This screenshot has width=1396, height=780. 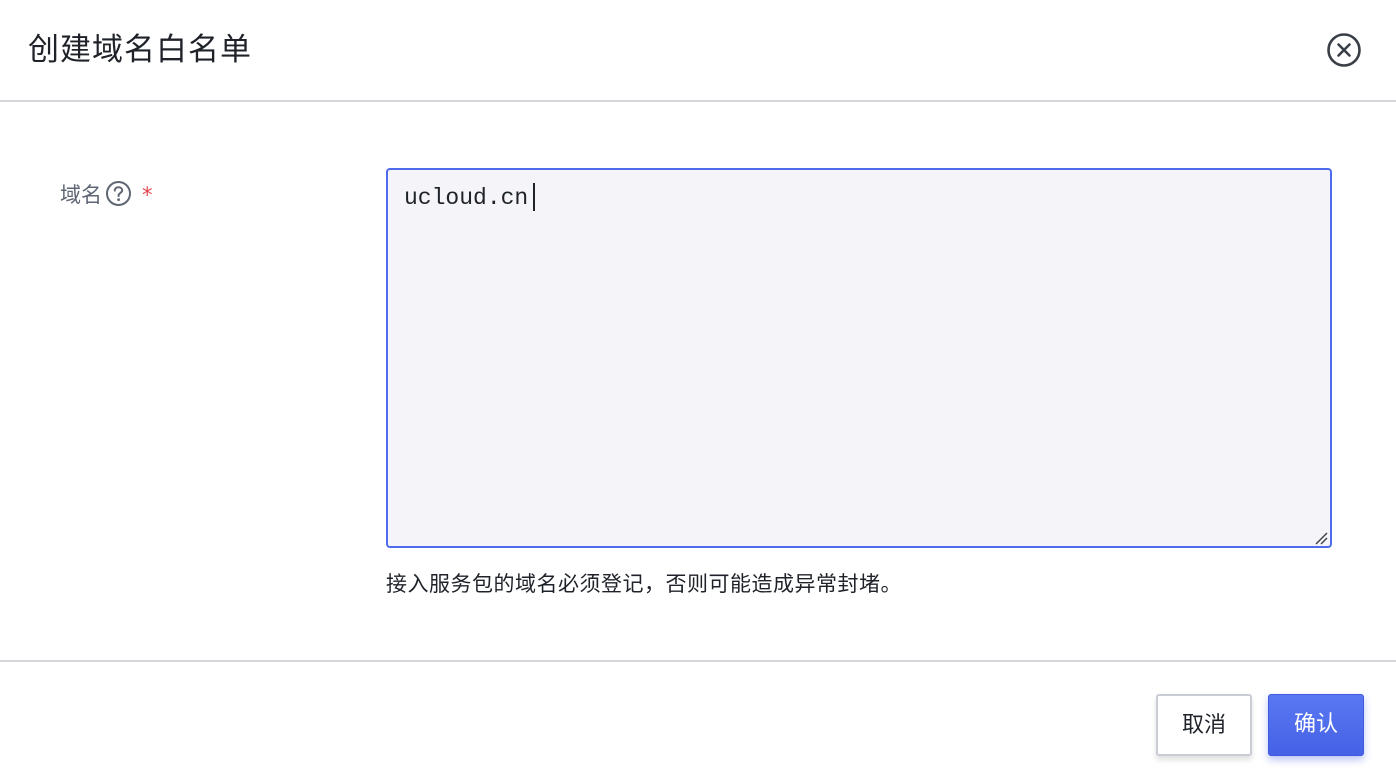 I want to click on close-circle-icon, so click(x=1344, y=50).